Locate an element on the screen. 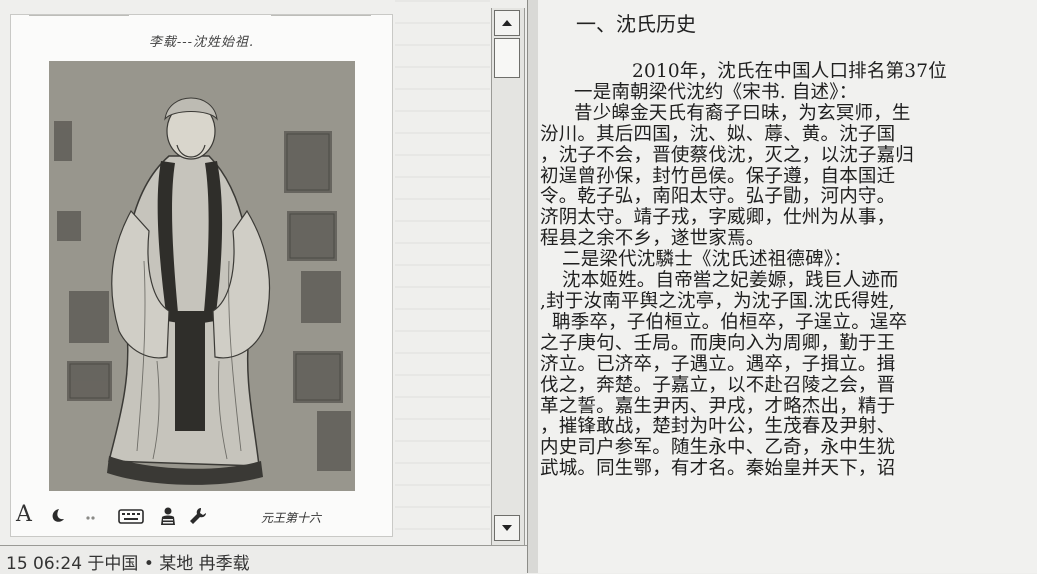 This screenshot has height=574, width=1037. article-line: 昔少皞金天氏有裔子曰昧，为玄冥师，生 is located at coordinates (742, 113).